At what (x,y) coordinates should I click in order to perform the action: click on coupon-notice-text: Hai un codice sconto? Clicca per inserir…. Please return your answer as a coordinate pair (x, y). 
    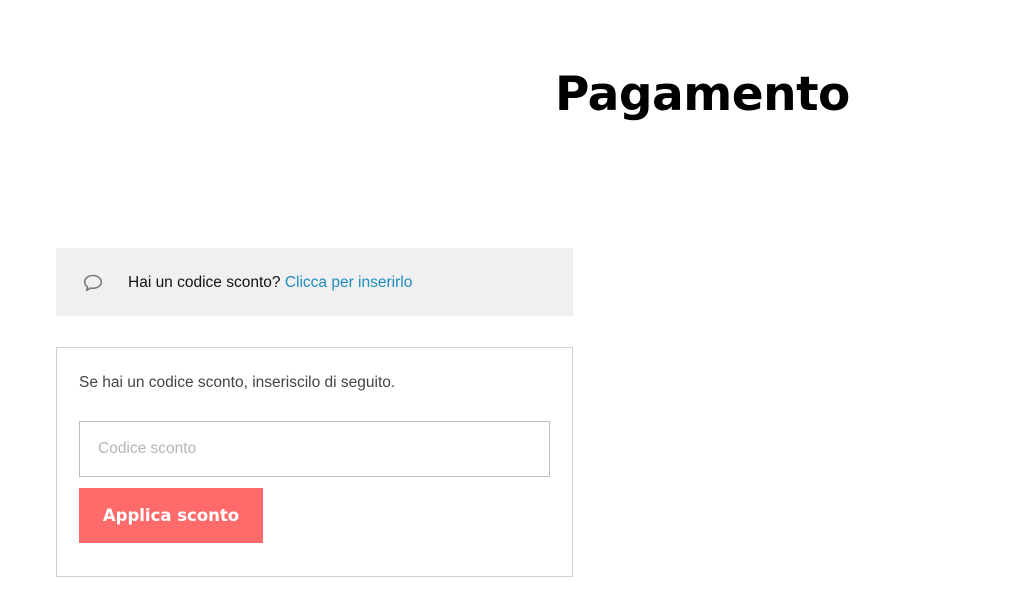
    Looking at the image, I should click on (270, 283).